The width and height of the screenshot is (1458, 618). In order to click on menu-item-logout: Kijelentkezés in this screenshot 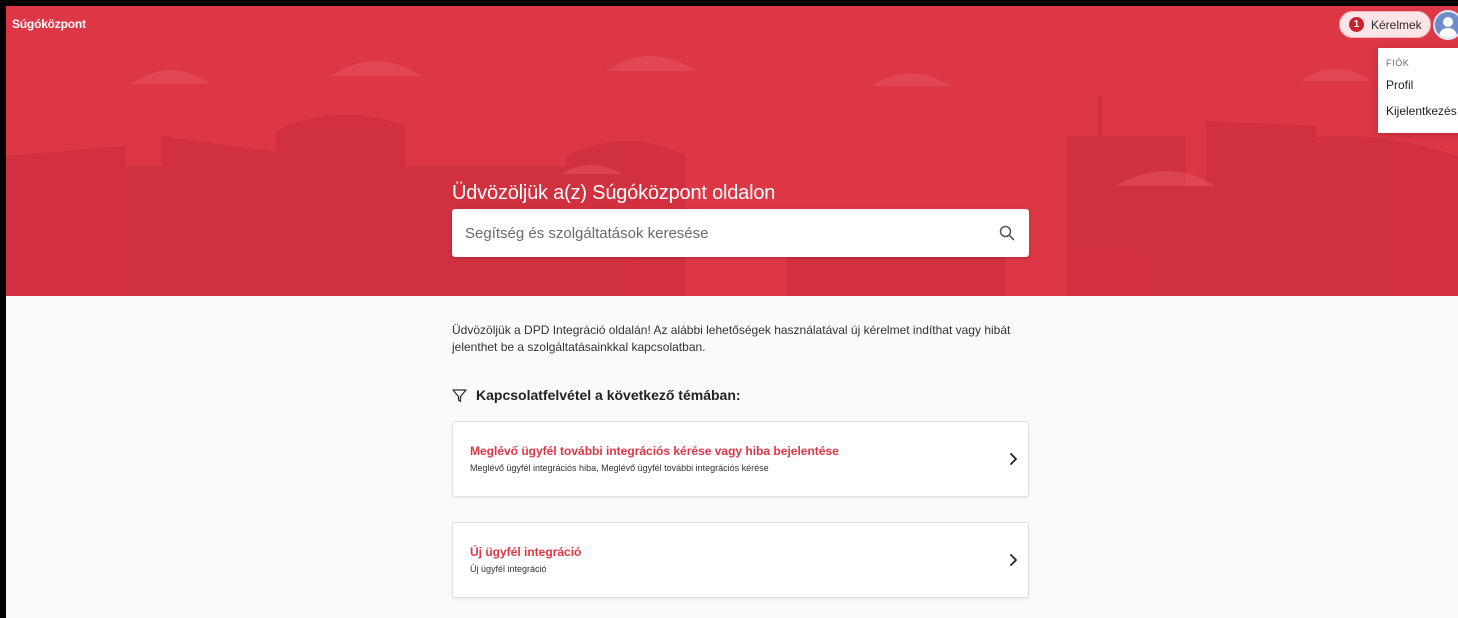, I will do `click(1422, 111)`.